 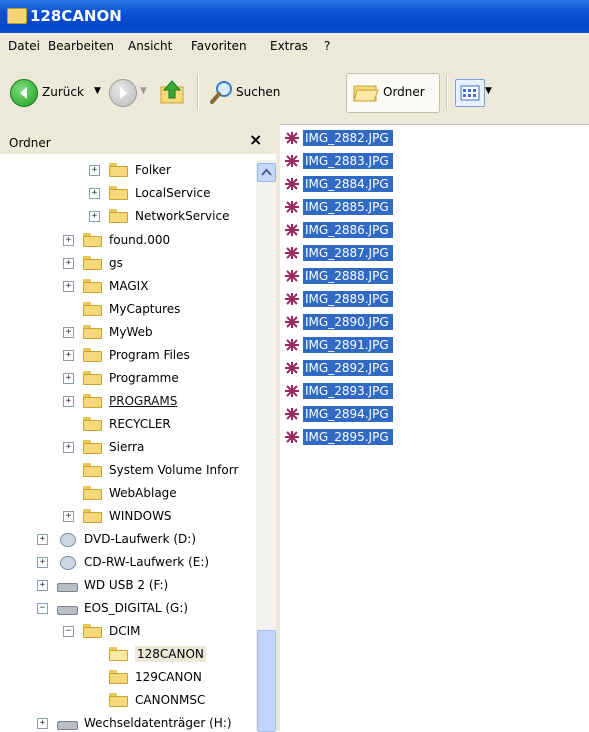 What do you see at coordinates (182, 216) in the screenshot?
I see `tree-item-label: NetworkService` at bounding box center [182, 216].